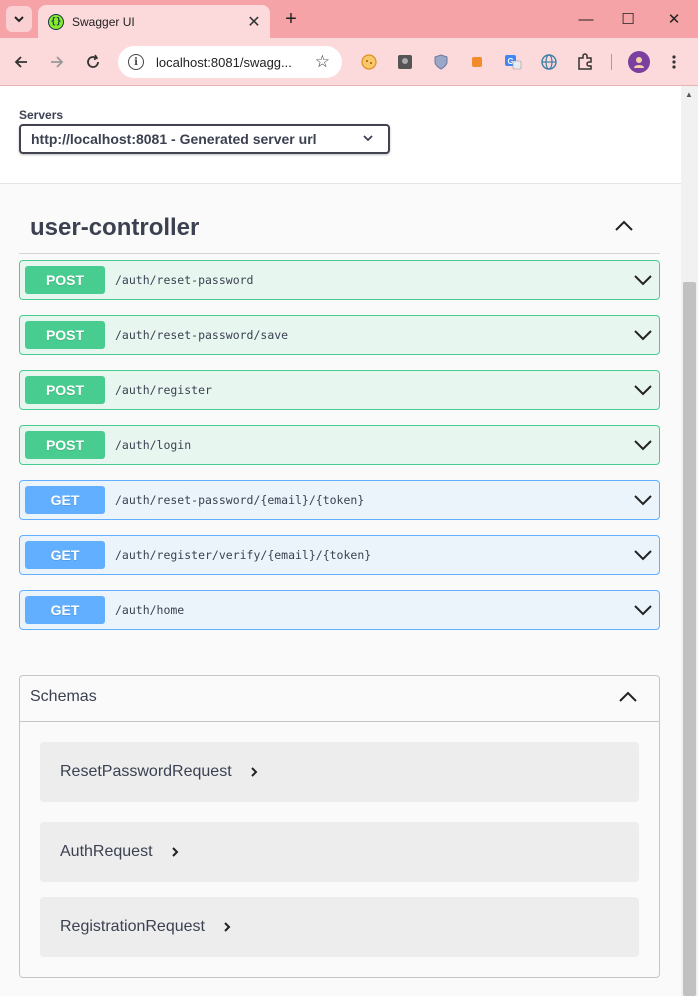 This screenshot has width=698, height=996. What do you see at coordinates (339, 280) in the screenshot?
I see `operation-post-reset-password: POST /auth/reset-password` at bounding box center [339, 280].